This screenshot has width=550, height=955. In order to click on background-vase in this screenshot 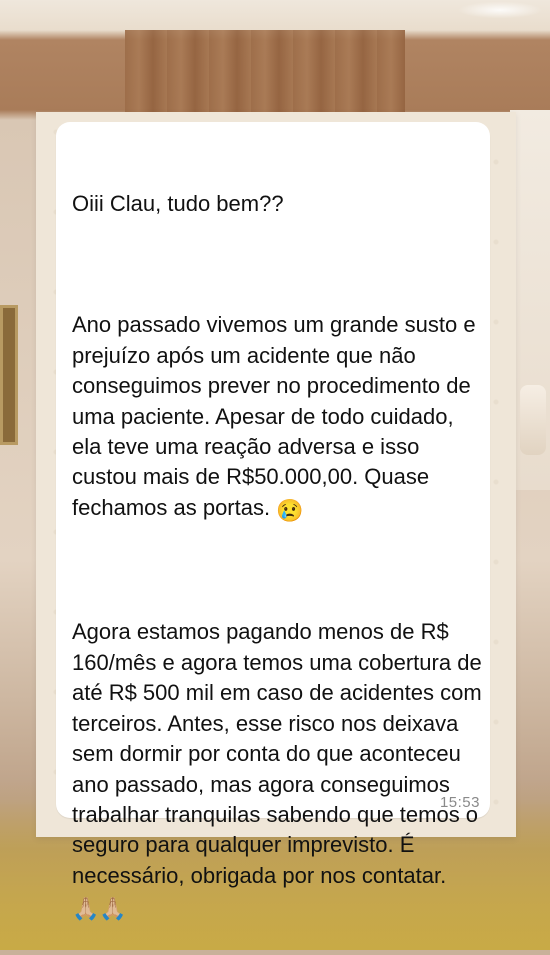, I will do `click(533, 420)`.